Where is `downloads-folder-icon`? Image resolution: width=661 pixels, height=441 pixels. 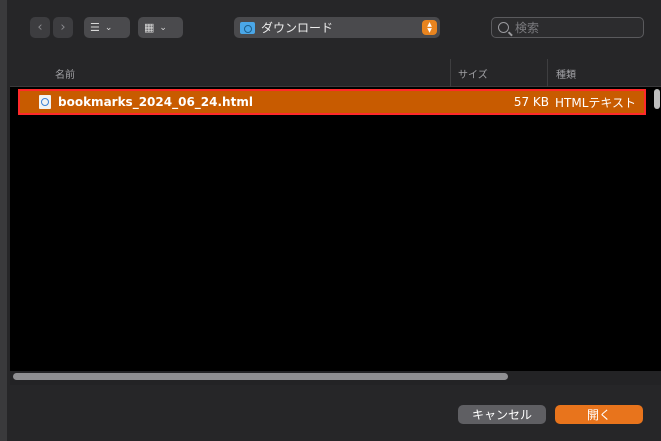
downloads-folder-icon is located at coordinates (247, 27).